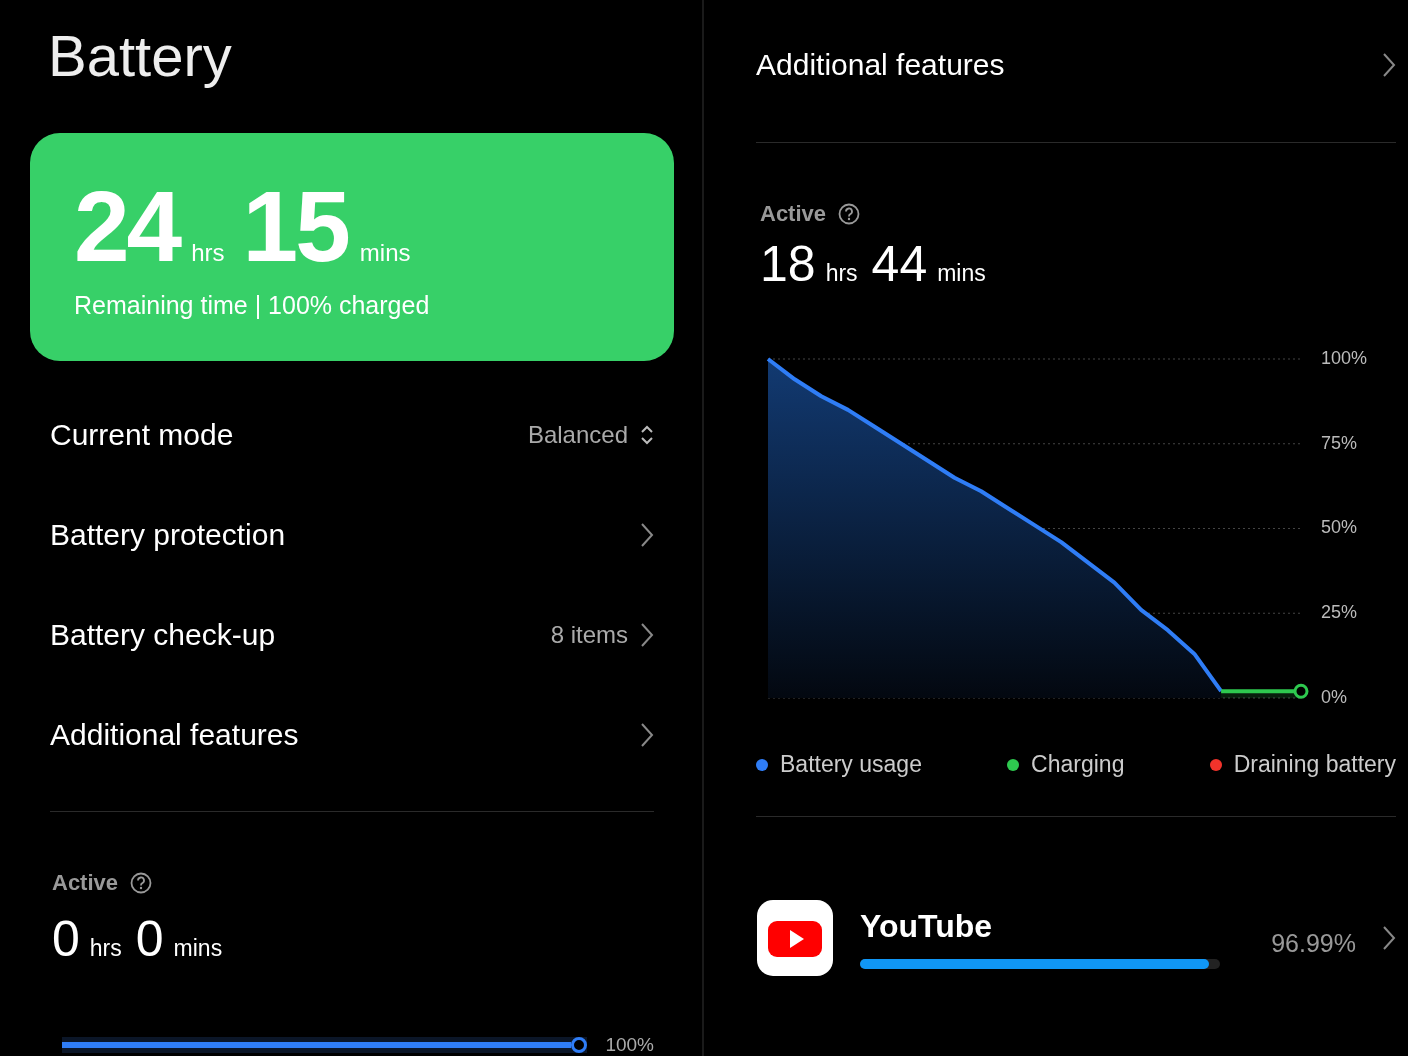  I want to click on hours-value: 0, so click(66, 939).